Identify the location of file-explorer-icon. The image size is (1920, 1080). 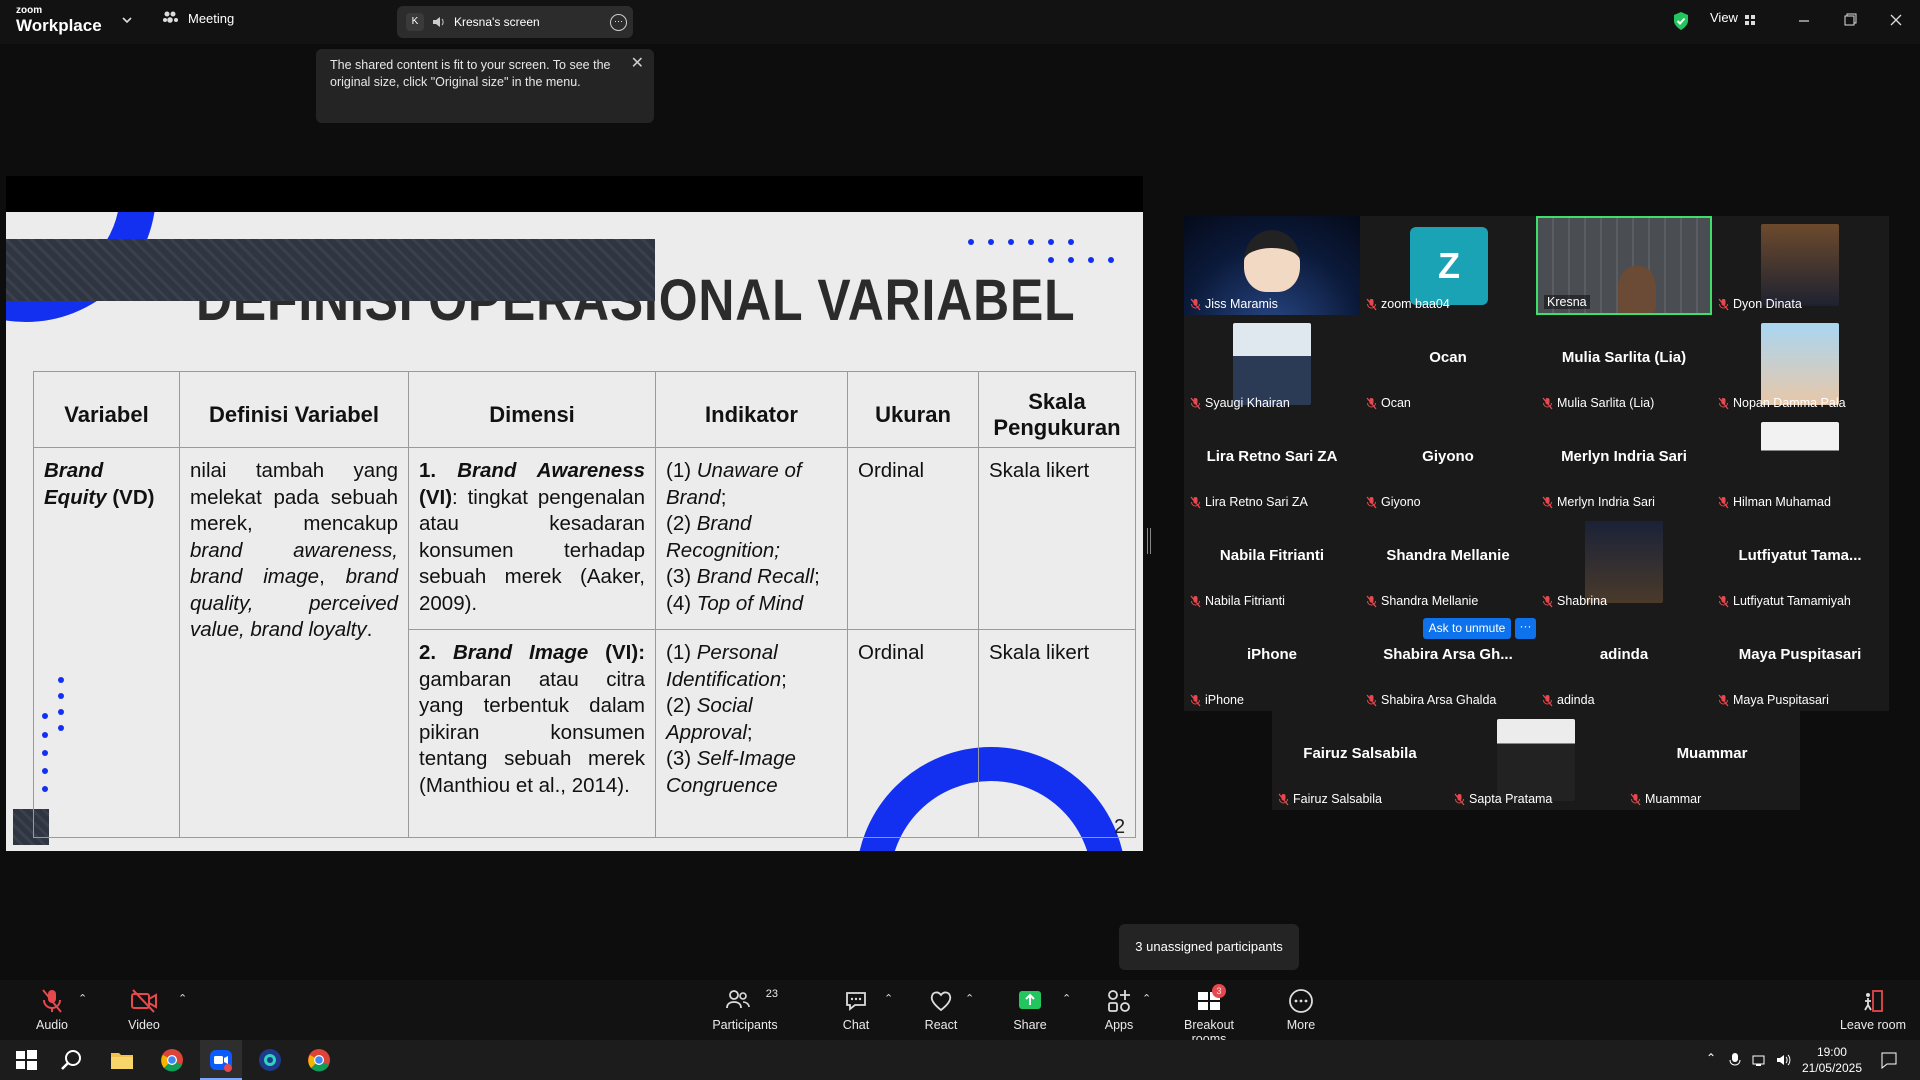
(122, 1060).